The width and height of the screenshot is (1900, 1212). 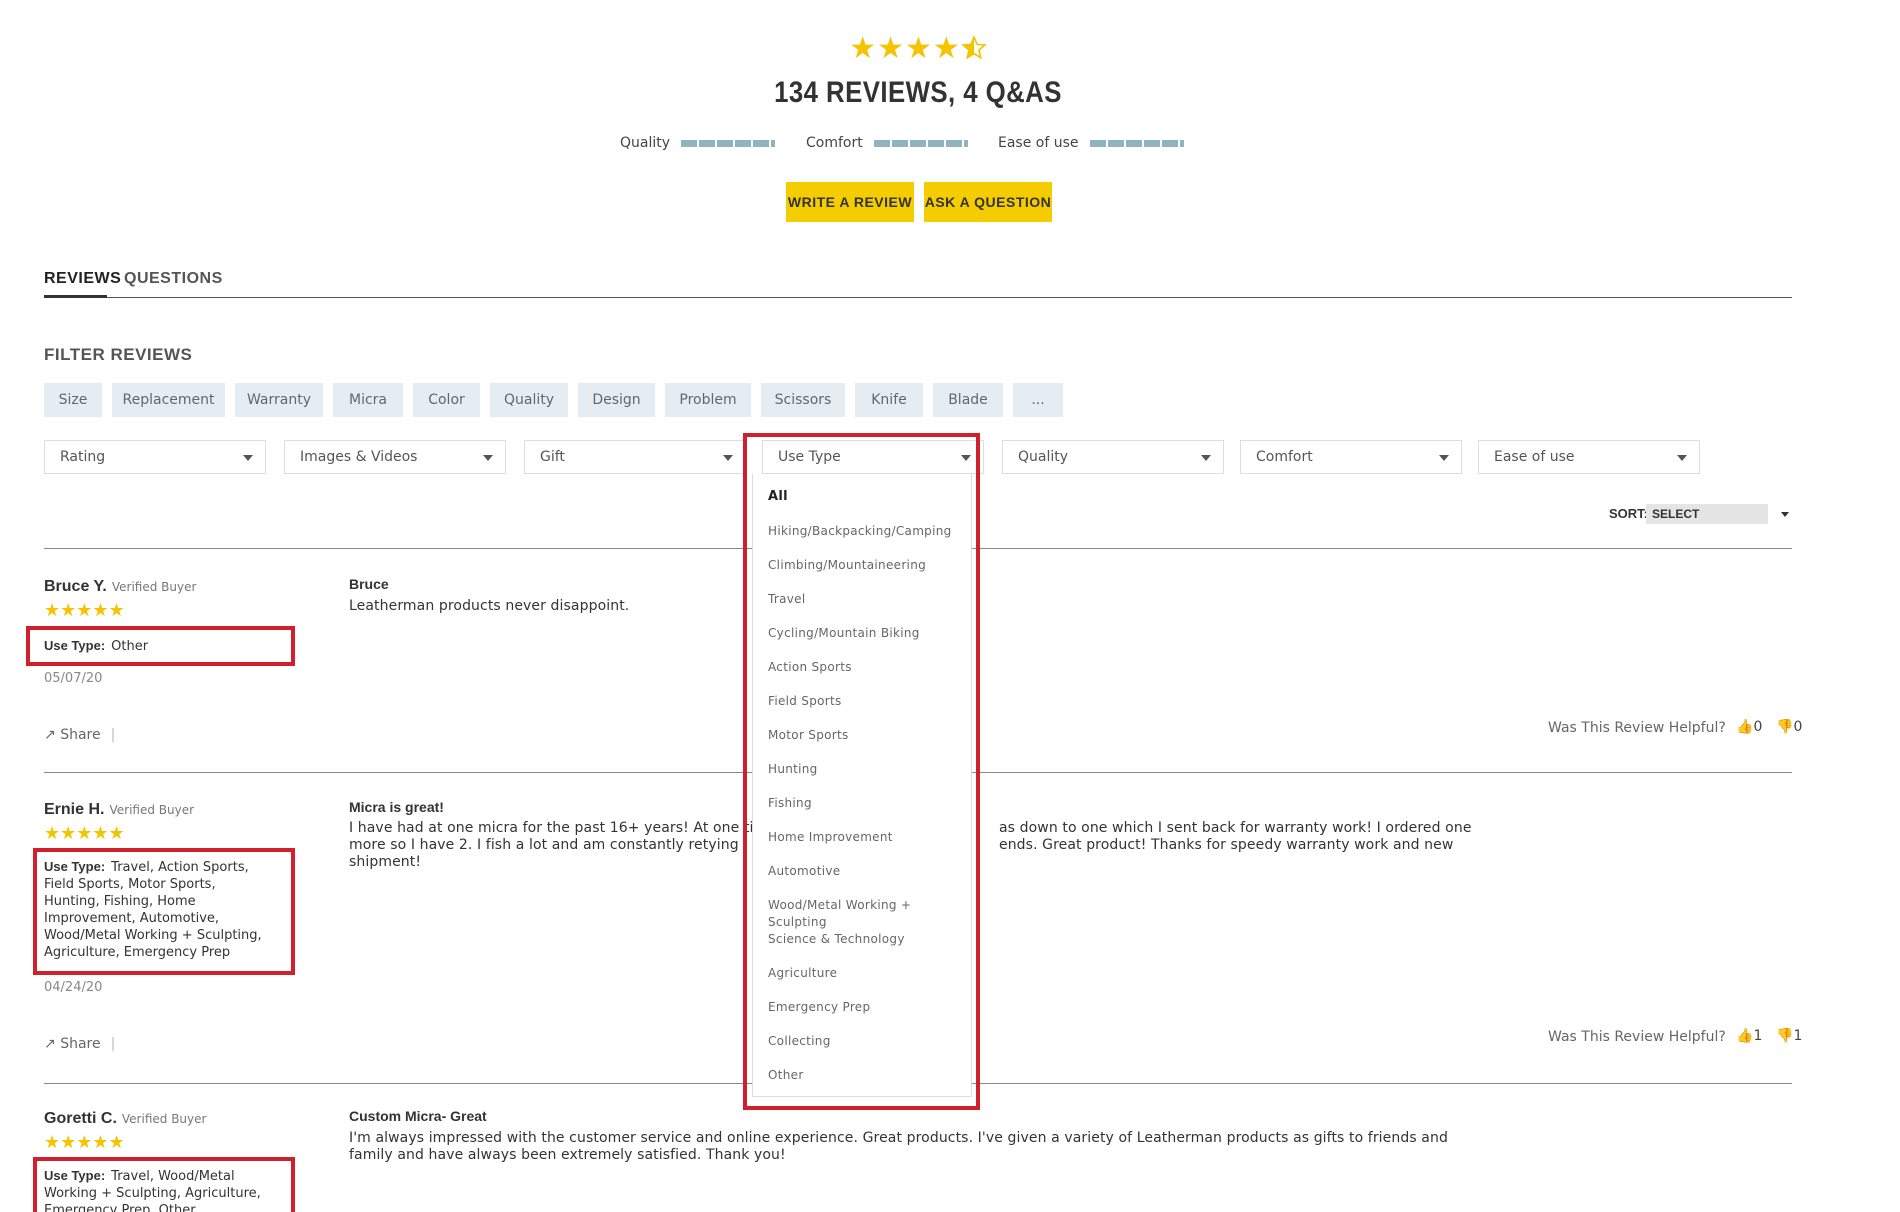 What do you see at coordinates (803, 400) in the screenshot?
I see `filter-chip-scissors: Scissors` at bounding box center [803, 400].